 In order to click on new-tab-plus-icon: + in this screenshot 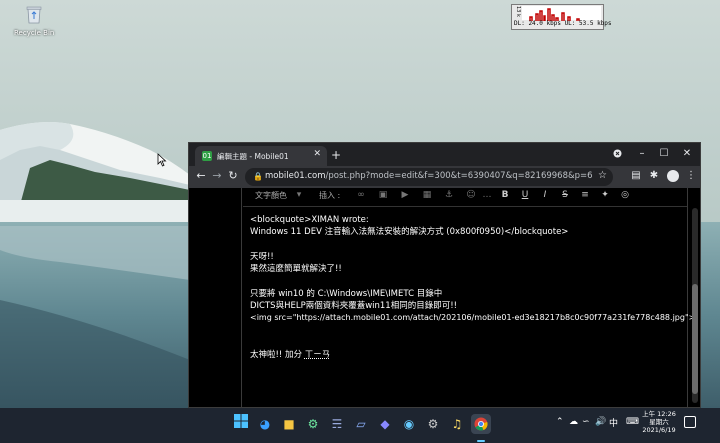, I will do `click(336, 155)`.